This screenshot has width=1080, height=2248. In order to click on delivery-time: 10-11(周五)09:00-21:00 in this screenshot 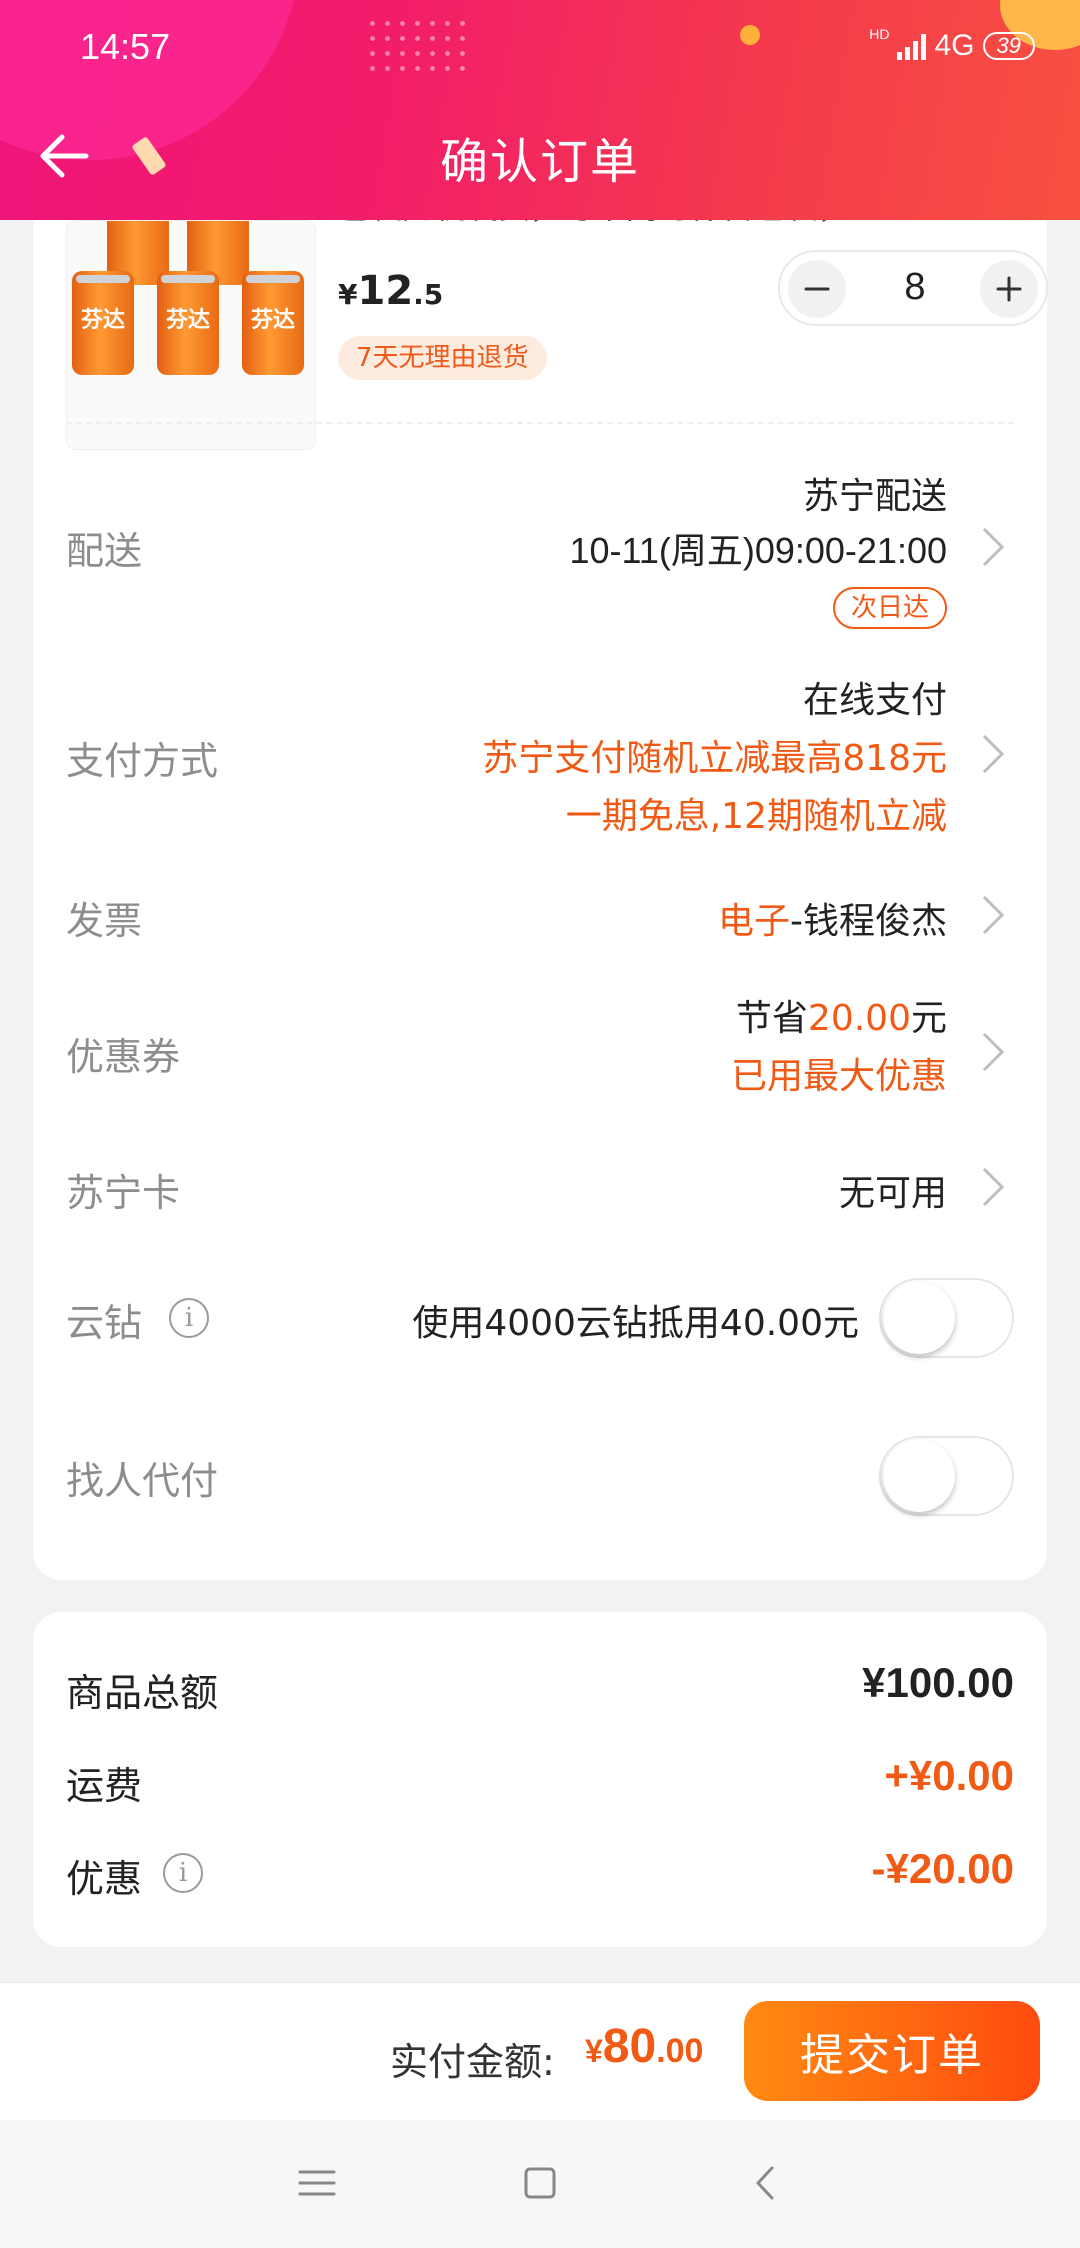, I will do `click(758, 550)`.